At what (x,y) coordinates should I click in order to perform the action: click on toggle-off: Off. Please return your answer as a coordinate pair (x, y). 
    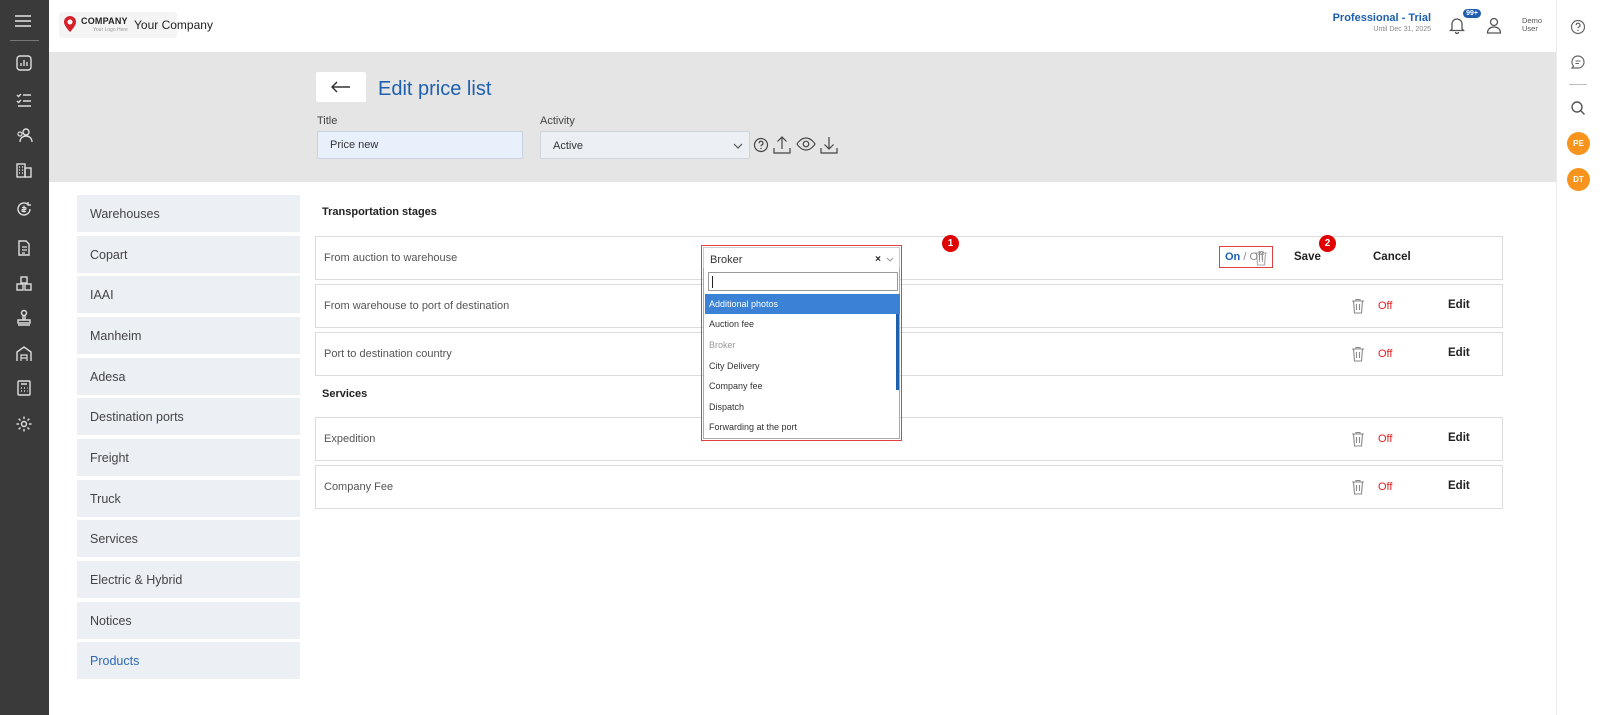
    Looking at the image, I should click on (1256, 257).